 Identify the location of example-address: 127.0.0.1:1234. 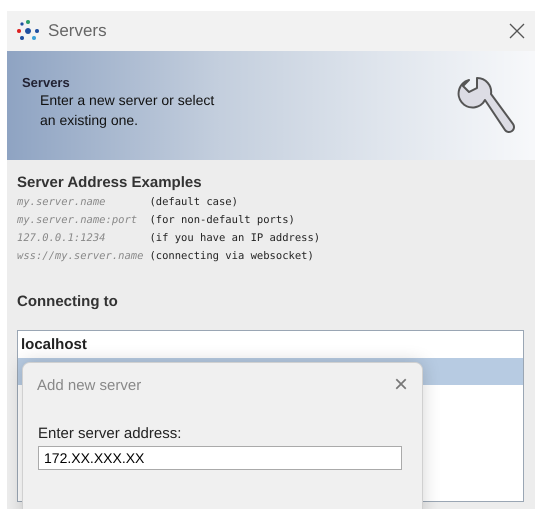
(62, 238).